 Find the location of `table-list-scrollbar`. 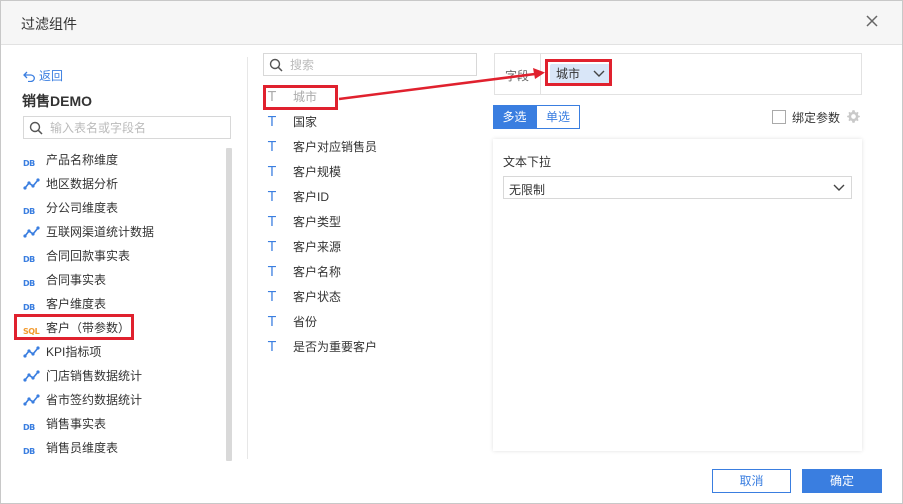

table-list-scrollbar is located at coordinates (229, 304).